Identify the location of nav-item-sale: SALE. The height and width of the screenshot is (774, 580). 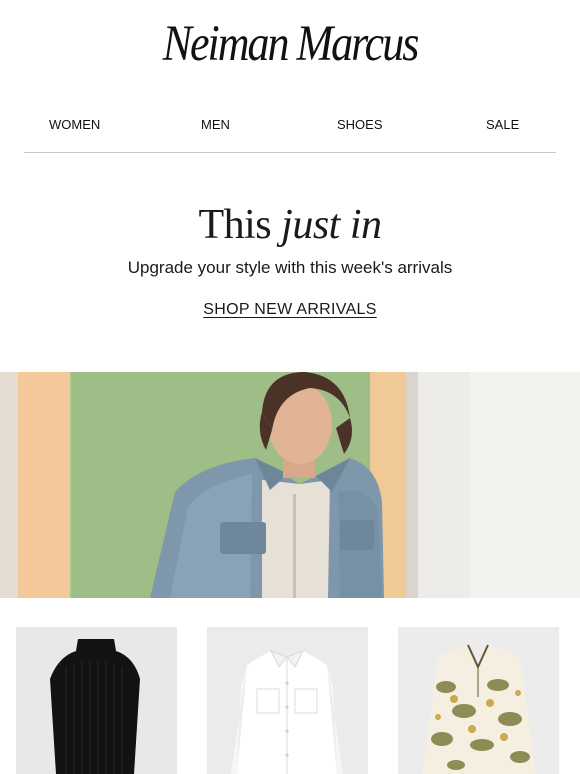
(502, 125).